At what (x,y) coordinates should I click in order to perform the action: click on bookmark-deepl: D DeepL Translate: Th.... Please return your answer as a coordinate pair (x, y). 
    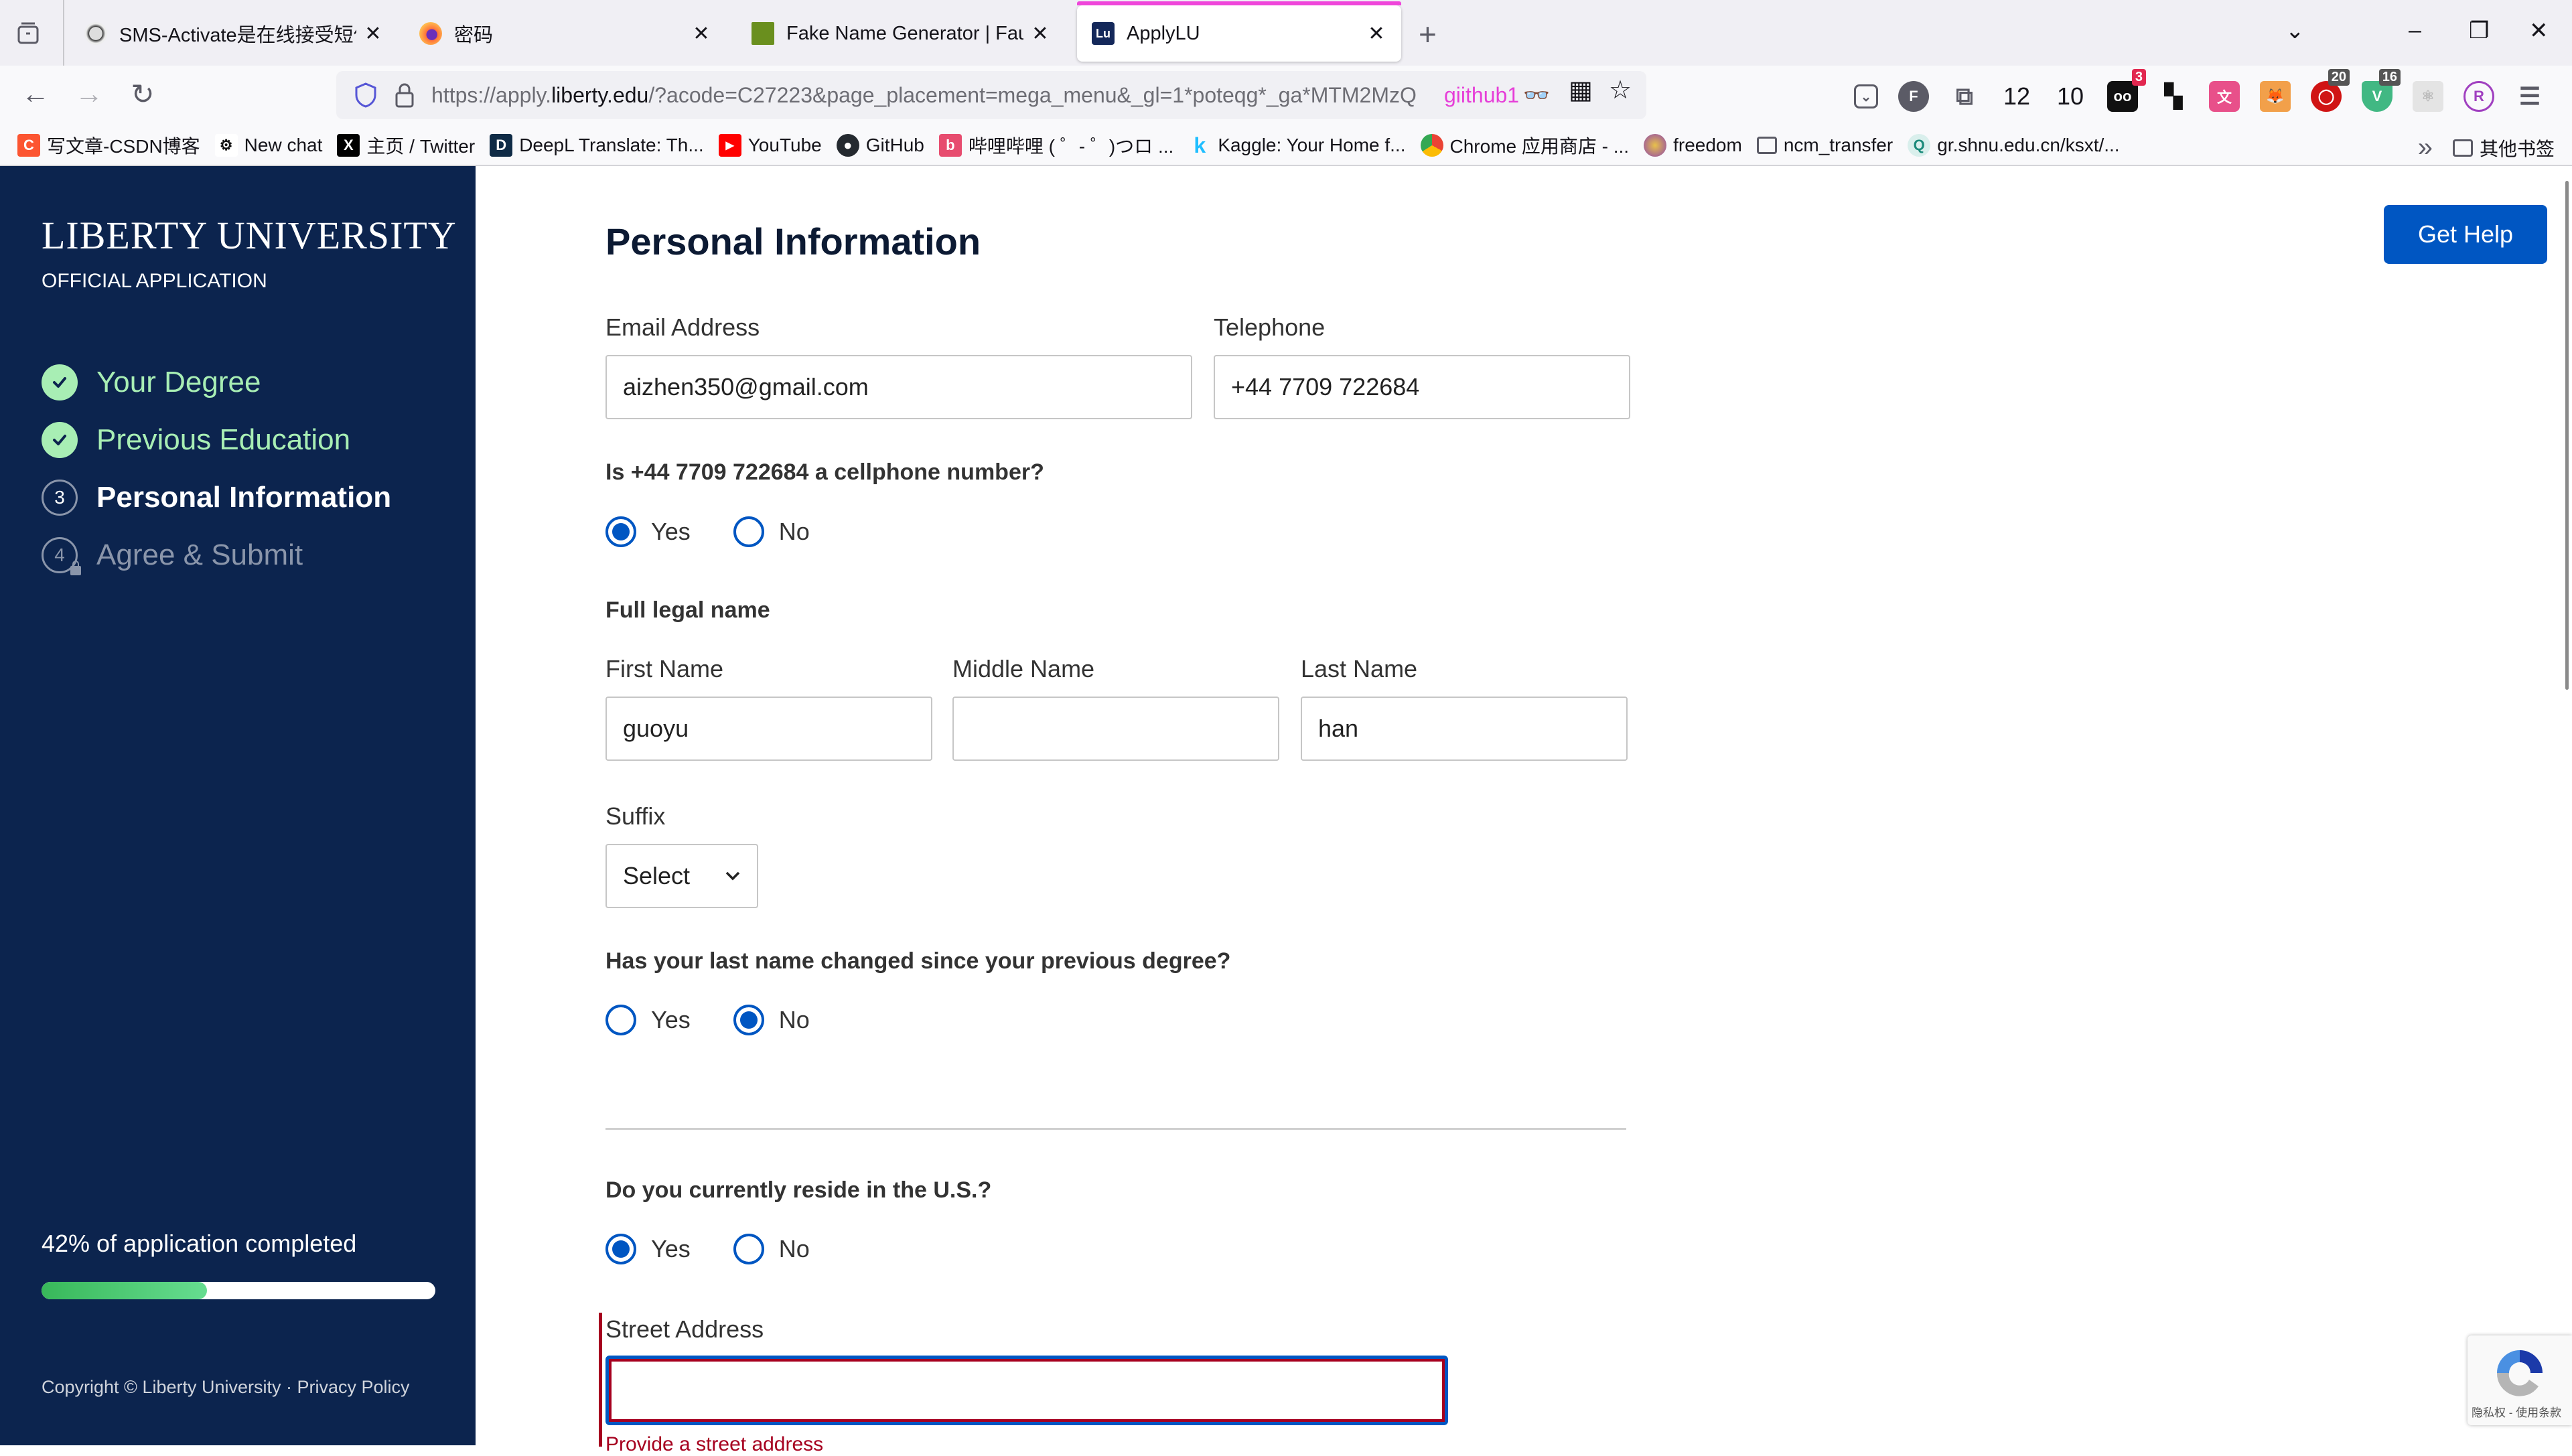
    Looking at the image, I should click on (597, 145).